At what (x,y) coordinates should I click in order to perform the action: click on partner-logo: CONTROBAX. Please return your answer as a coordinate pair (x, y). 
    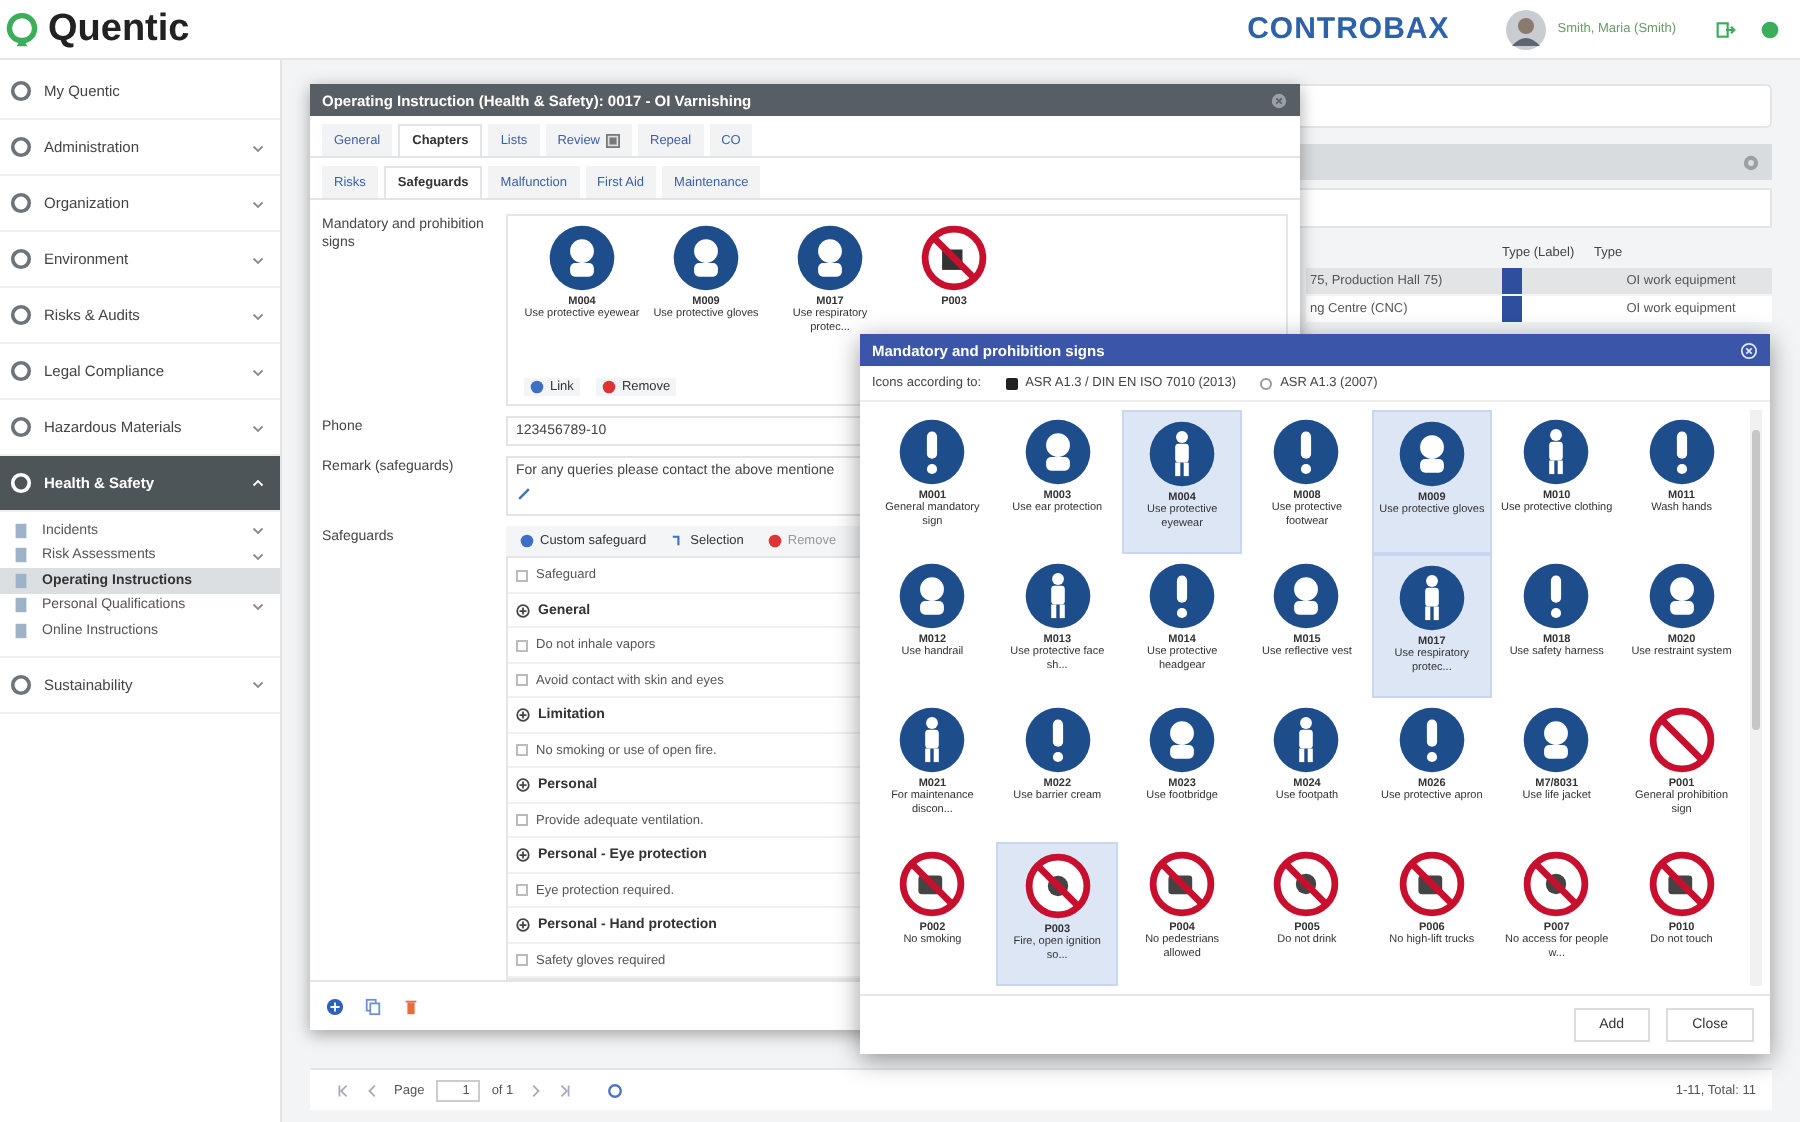
    Looking at the image, I should click on (1348, 29).